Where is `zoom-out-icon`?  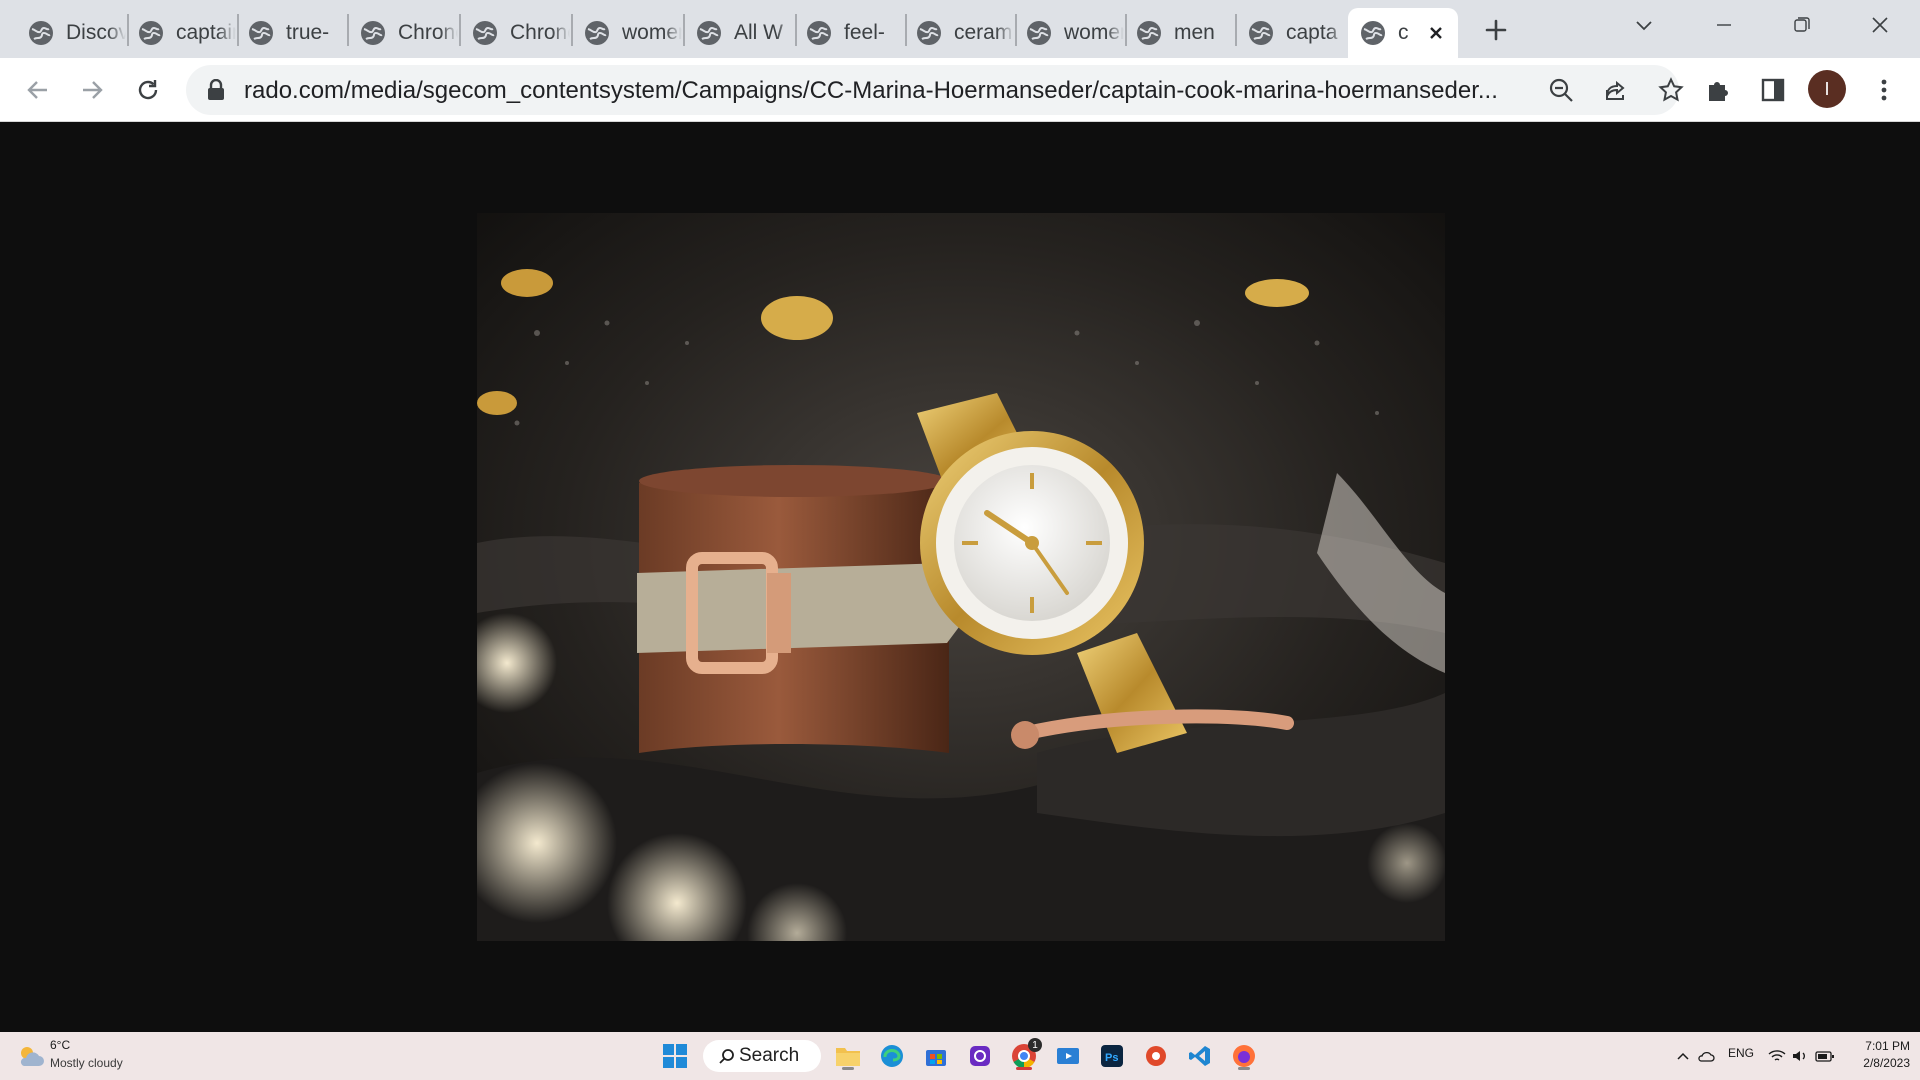 zoom-out-icon is located at coordinates (1561, 90).